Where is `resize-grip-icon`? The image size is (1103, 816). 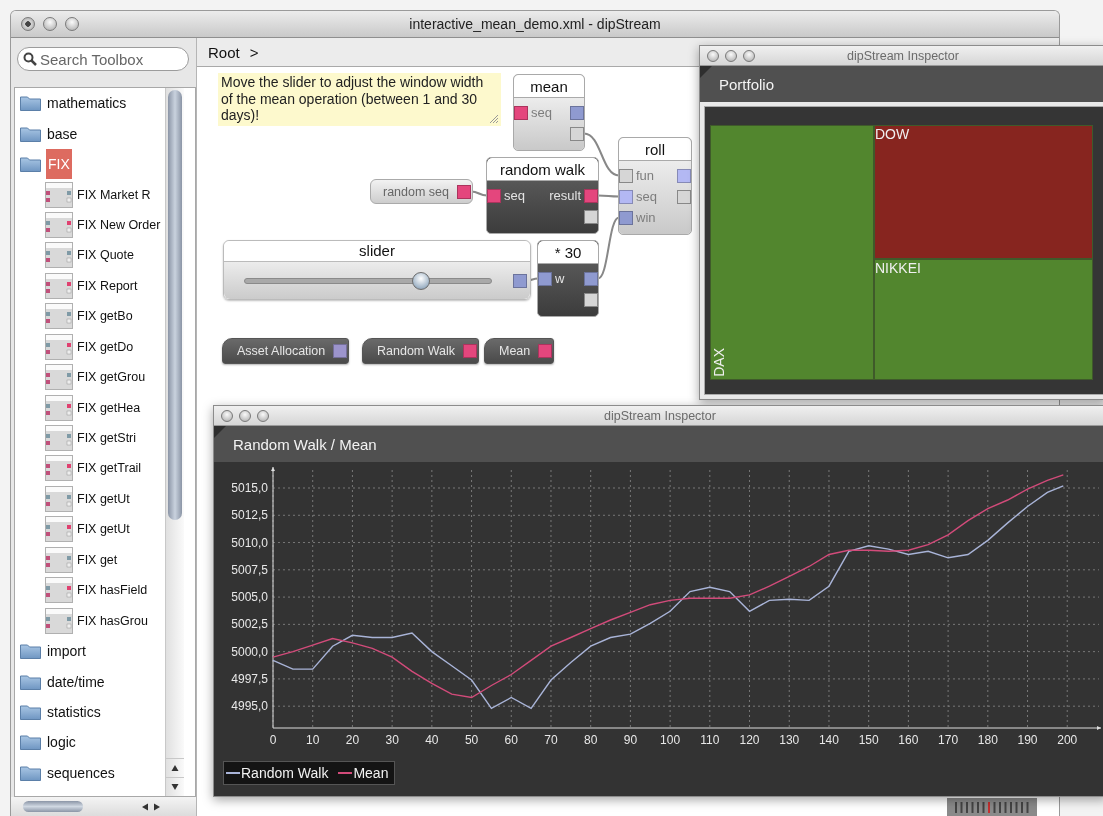
resize-grip-icon is located at coordinates (493, 118).